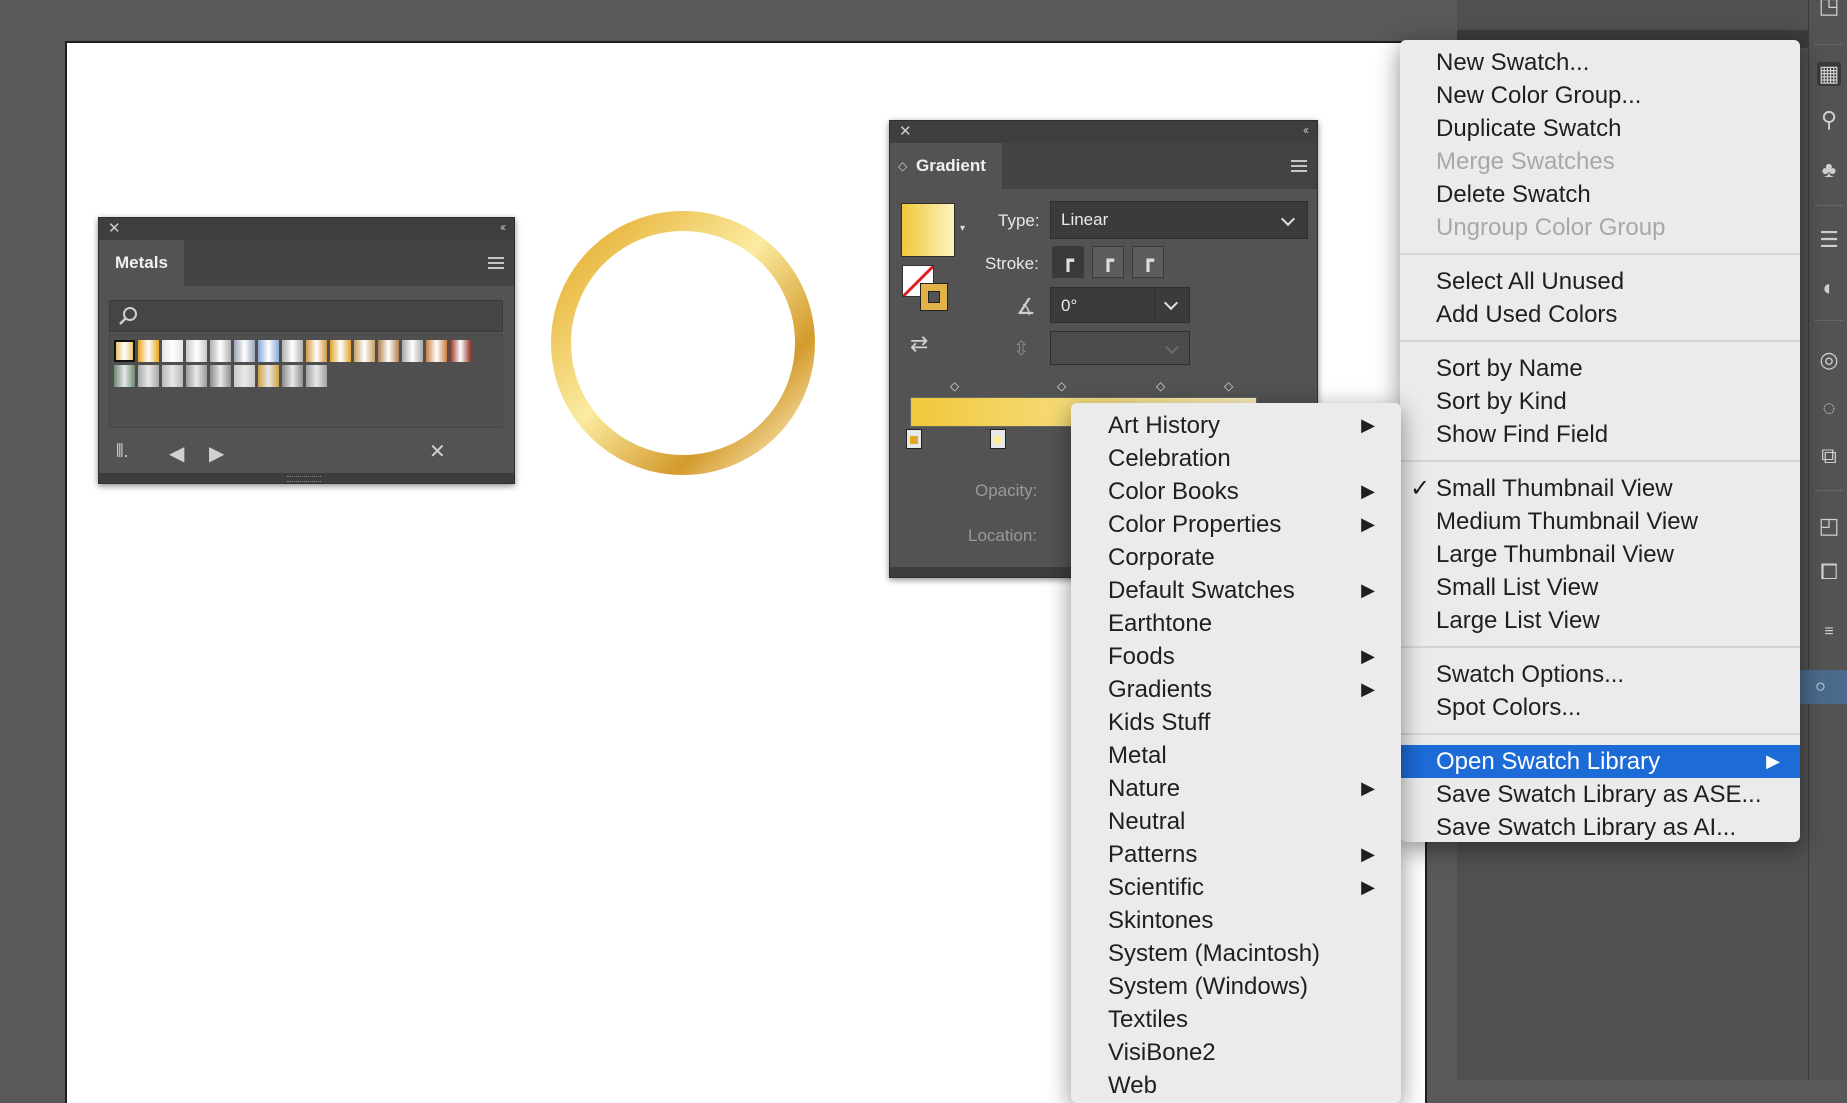 The image size is (1847, 1103). What do you see at coordinates (1236, 458) in the screenshot?
I see `library-menu-item: Celebration` at bounding box center [1236, 458].